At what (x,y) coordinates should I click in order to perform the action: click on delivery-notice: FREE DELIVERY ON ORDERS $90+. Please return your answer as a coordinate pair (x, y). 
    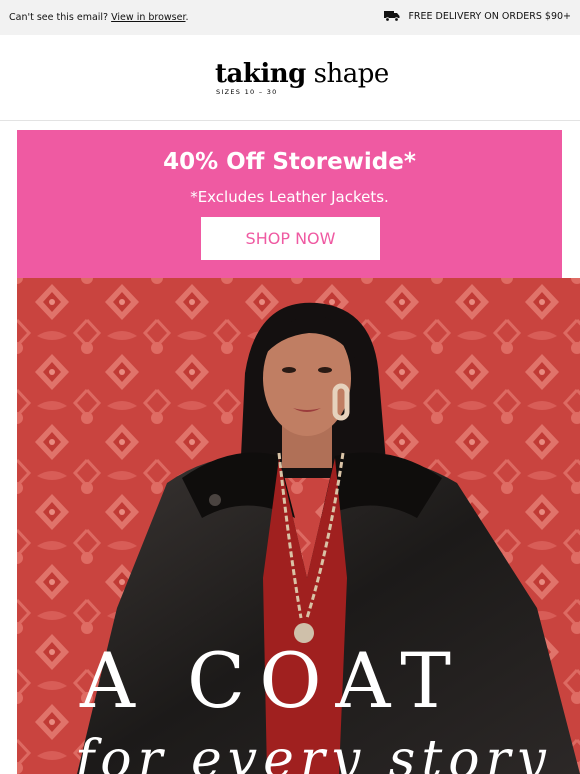
    Looking at the image, I should click on (477, 16).